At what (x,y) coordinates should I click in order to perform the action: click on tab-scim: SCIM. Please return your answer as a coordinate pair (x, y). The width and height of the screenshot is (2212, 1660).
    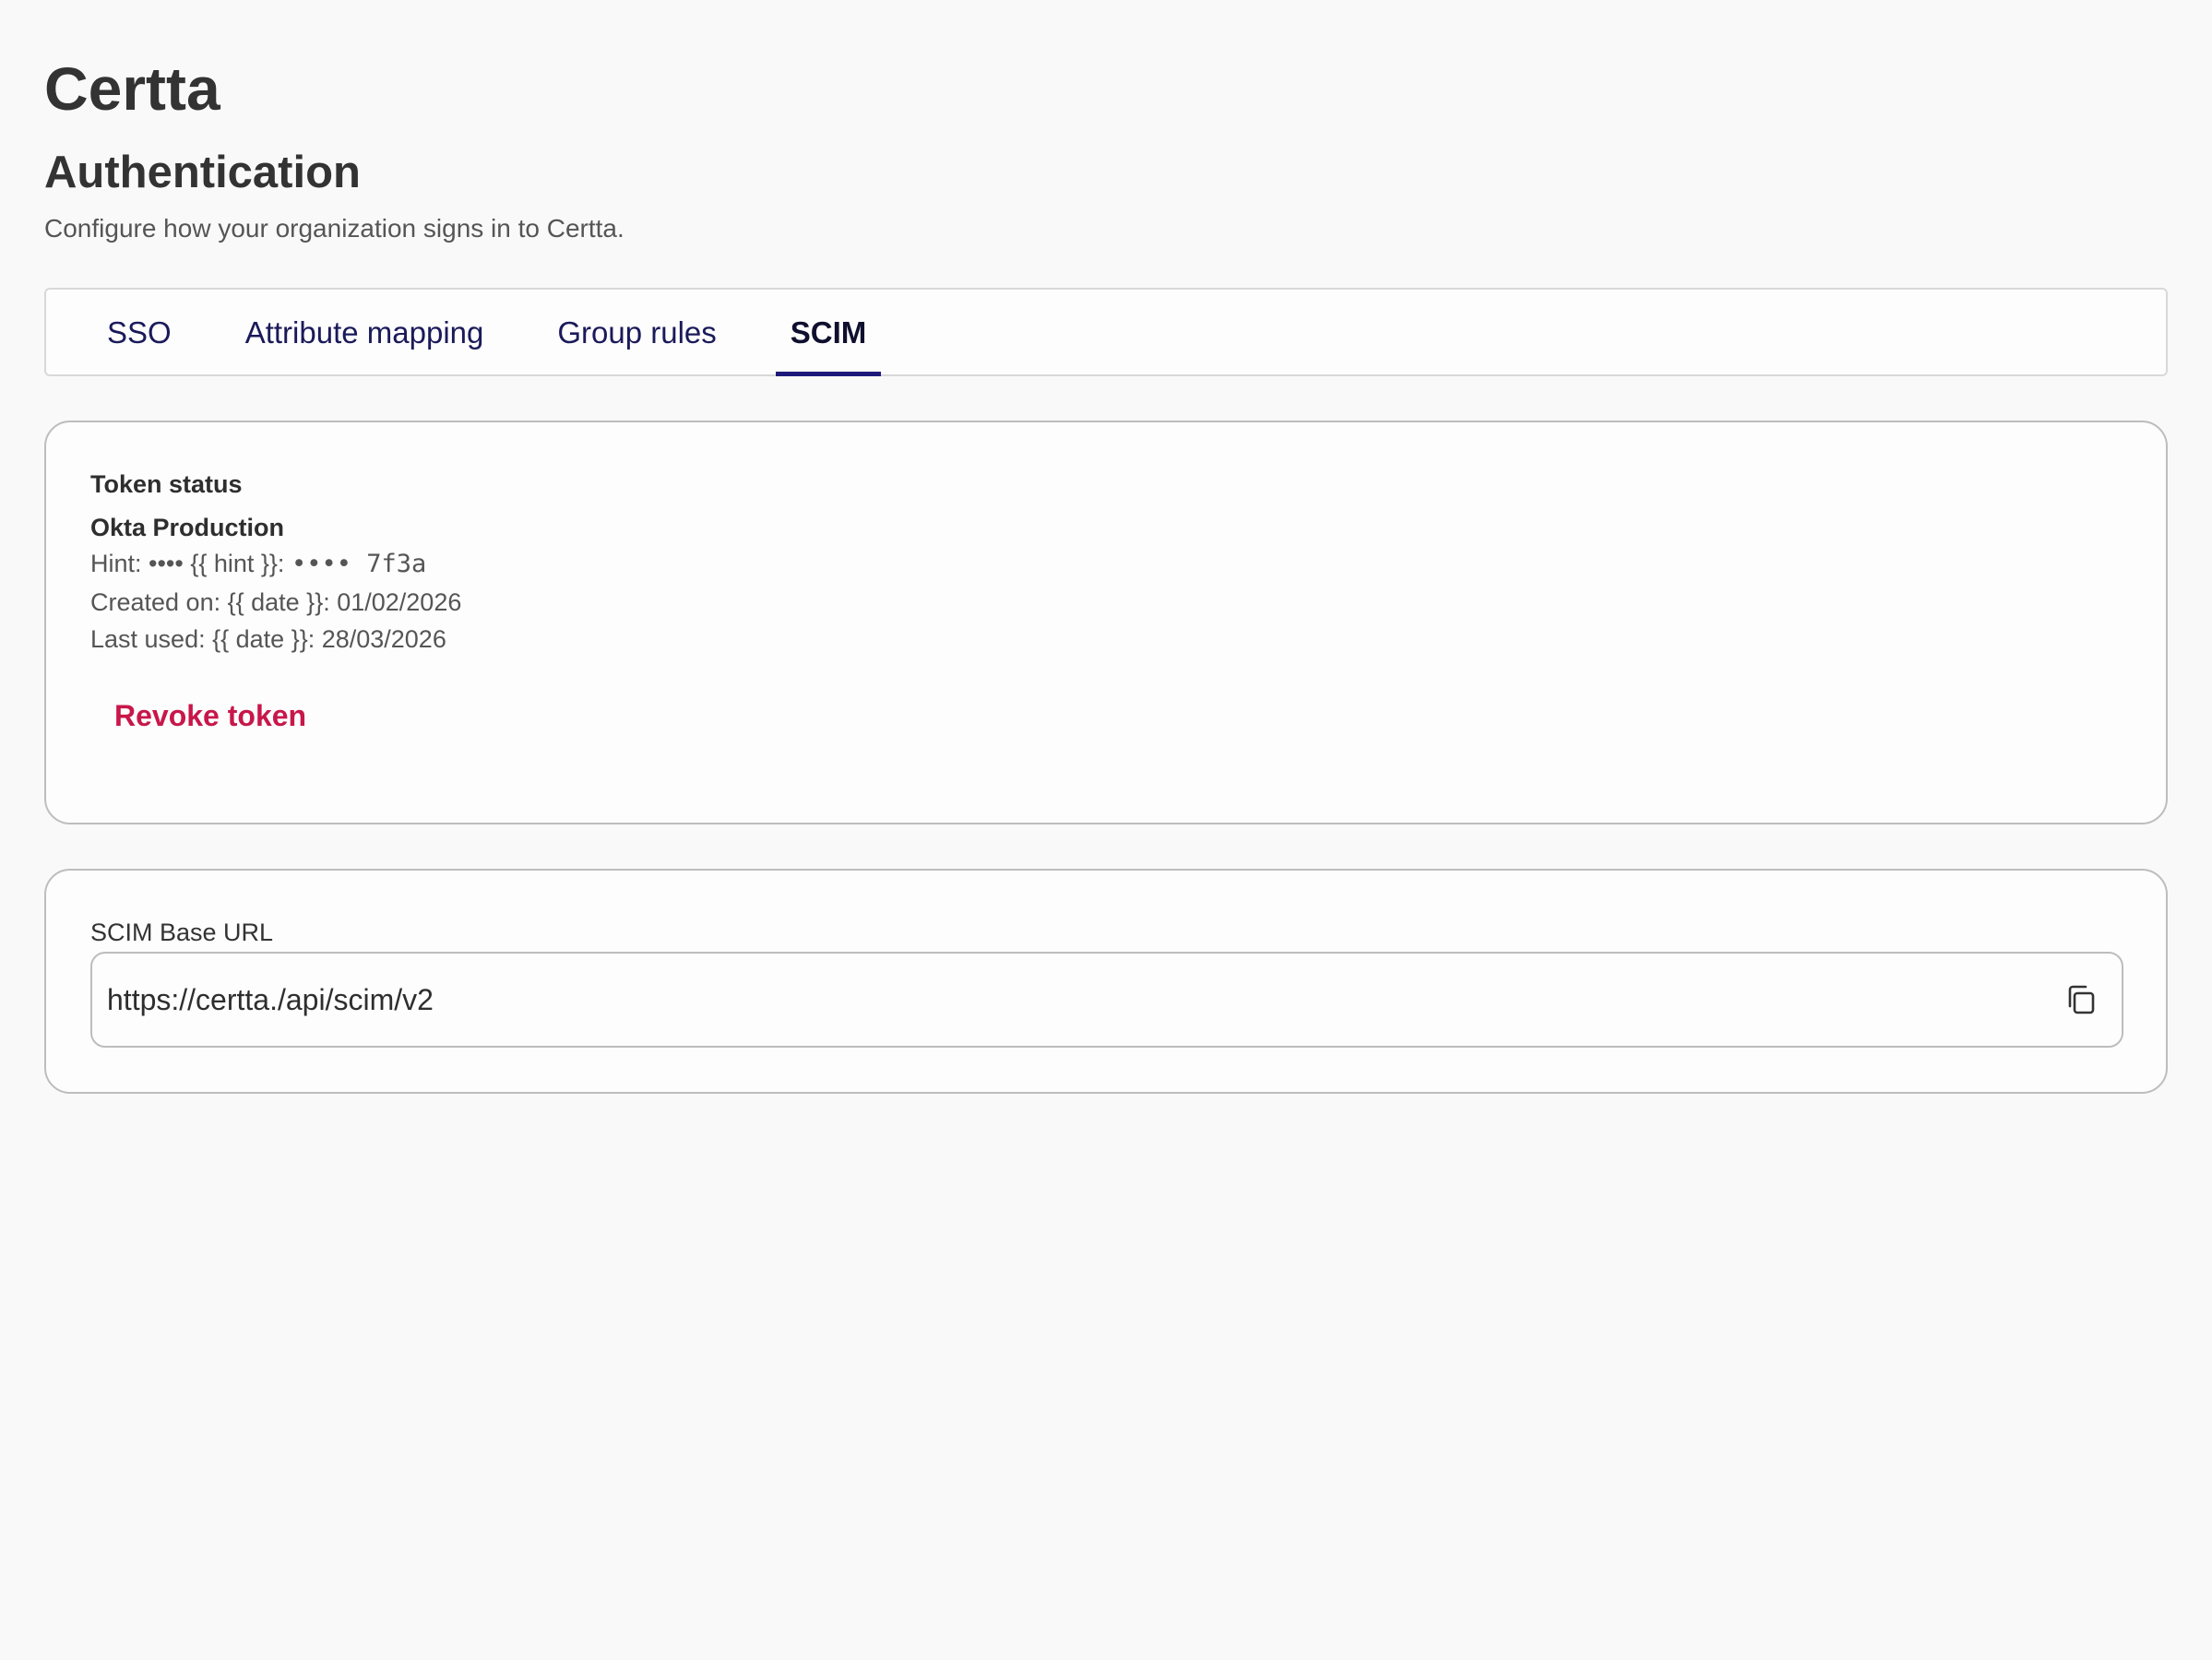
    Looking at the image, I should click on (829, 333).